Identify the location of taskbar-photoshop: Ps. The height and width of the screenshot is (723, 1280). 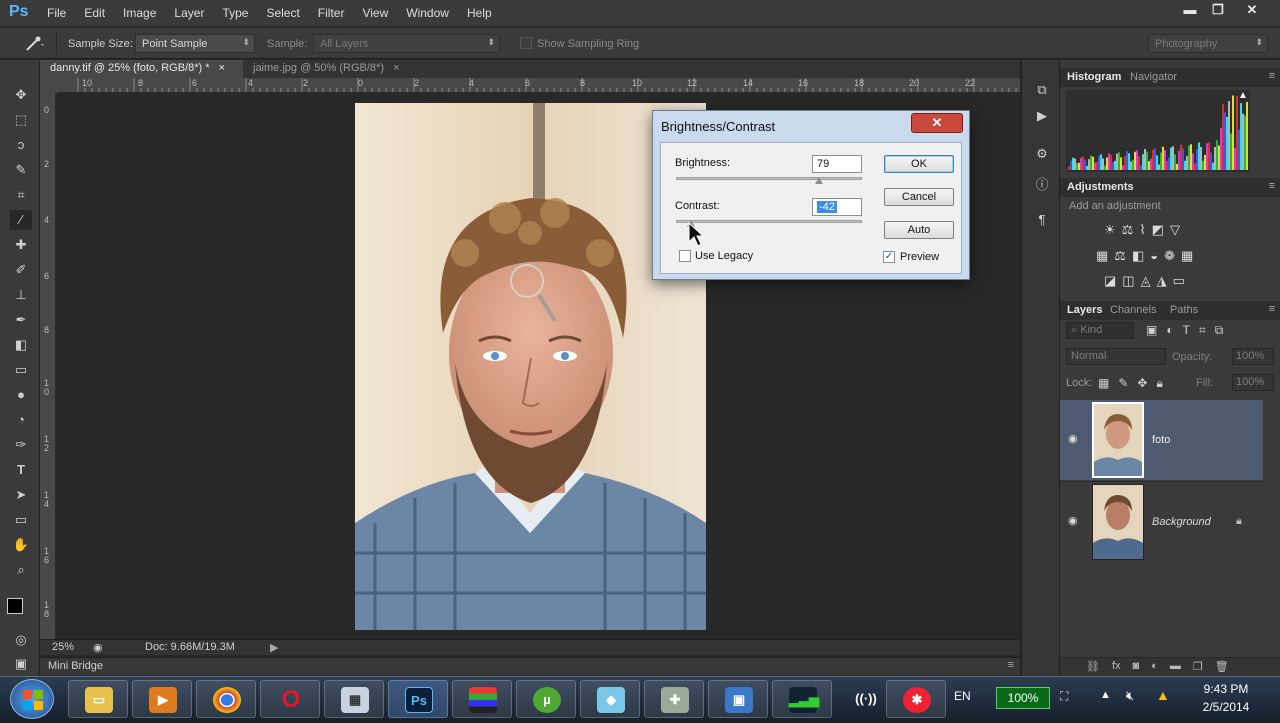
(418, 699).